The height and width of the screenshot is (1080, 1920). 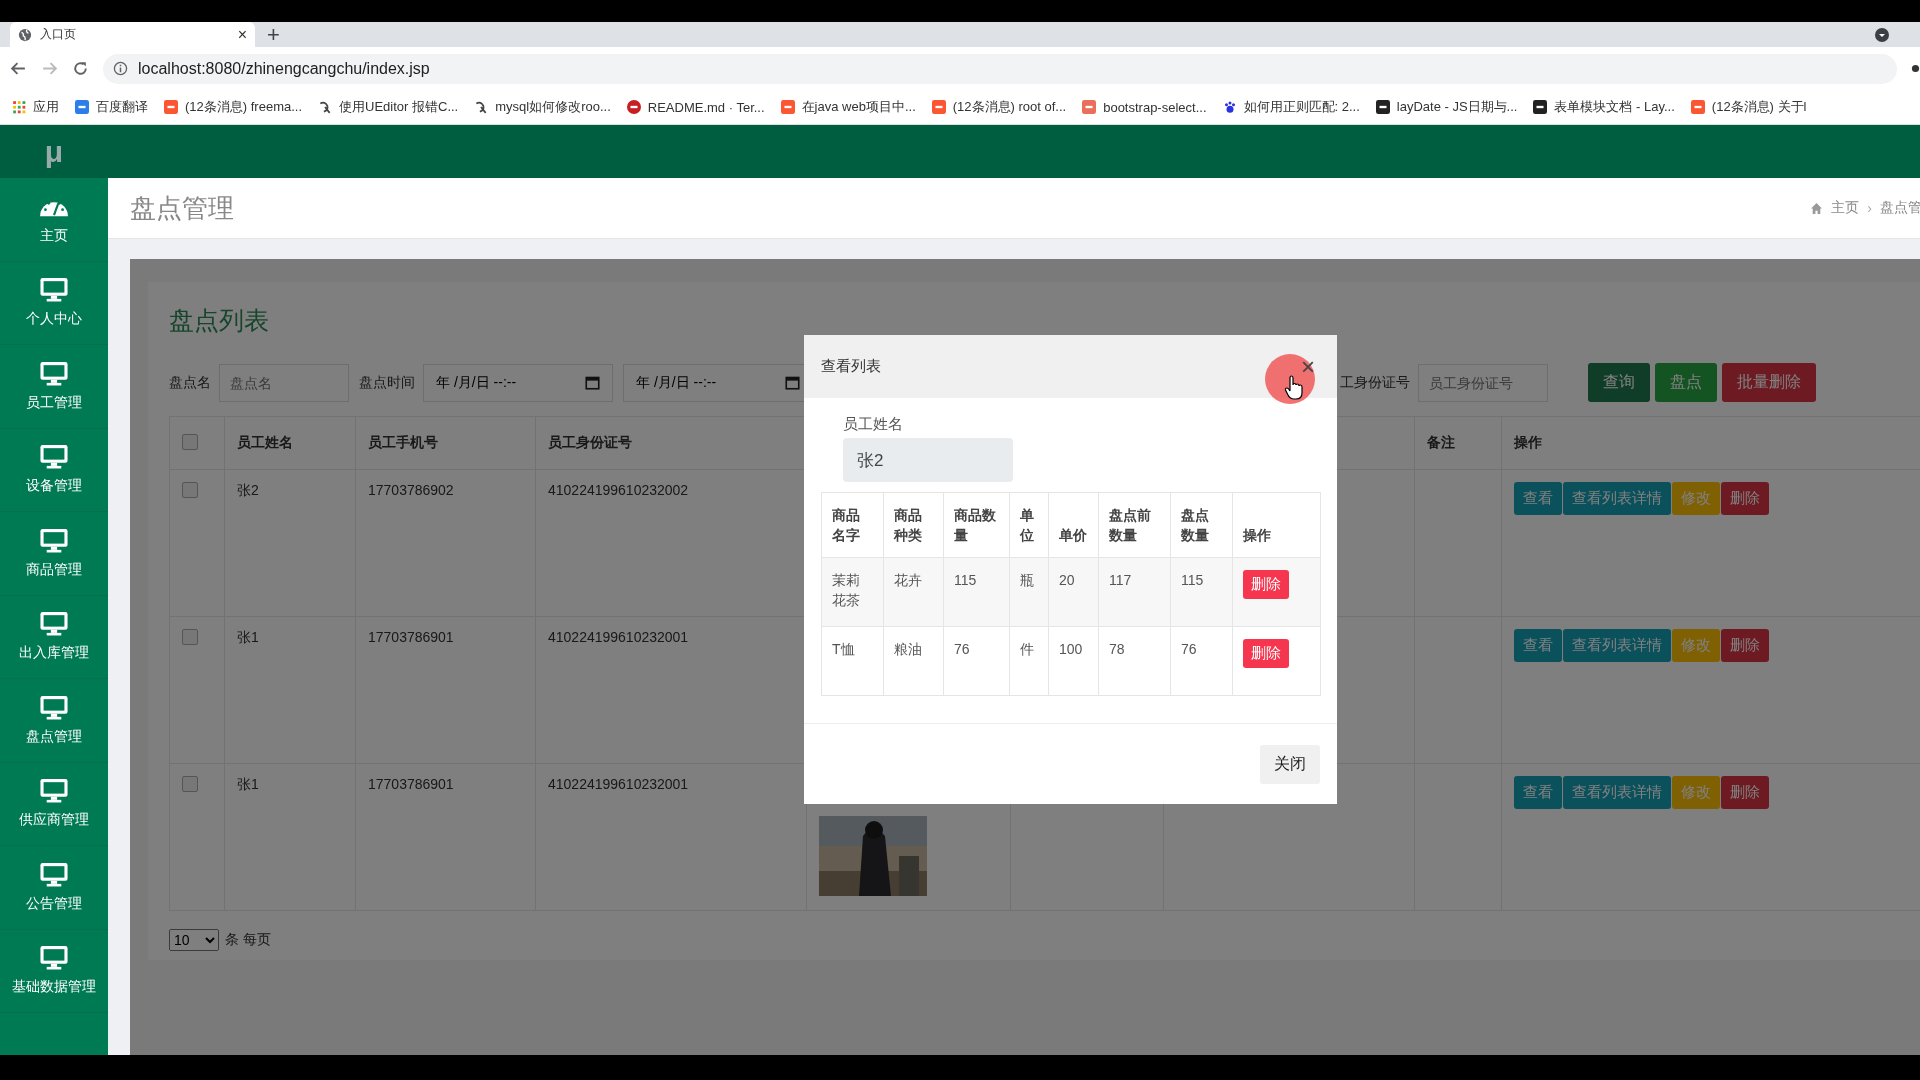 What do you see at coordinates (1134, 592) in the screenshot?
I see `table-cell: 117` at bounding box center [1134, 592].